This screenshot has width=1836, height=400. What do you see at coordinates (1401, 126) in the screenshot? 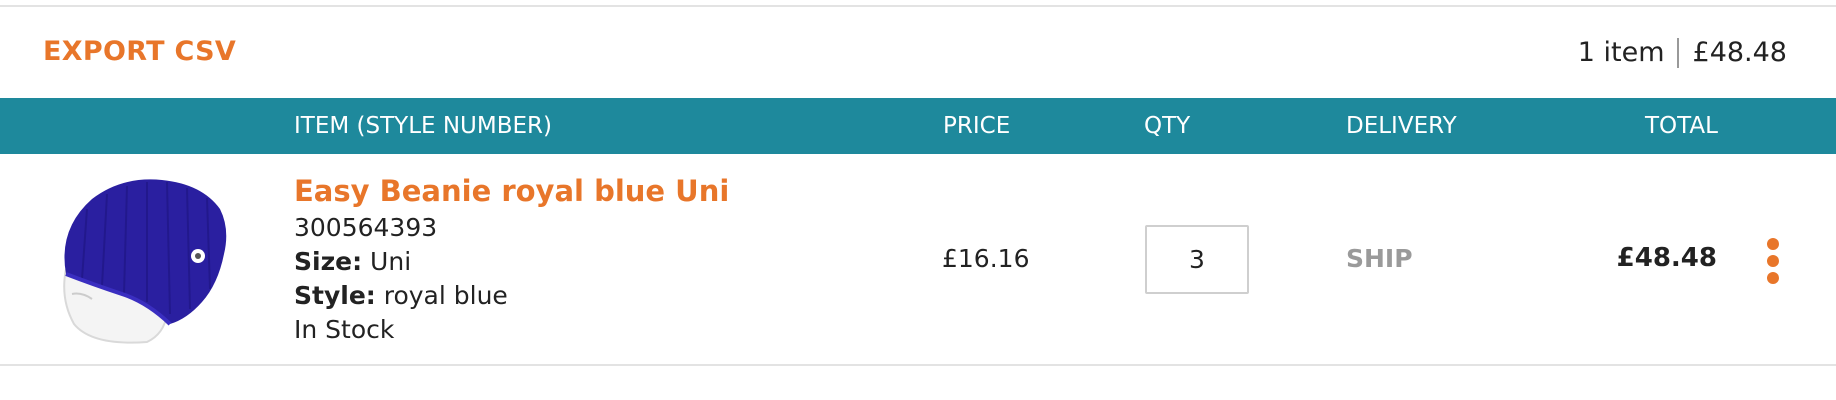
I see `column-header-delivery: DELIVERY` at bounding box center [1401, 126].